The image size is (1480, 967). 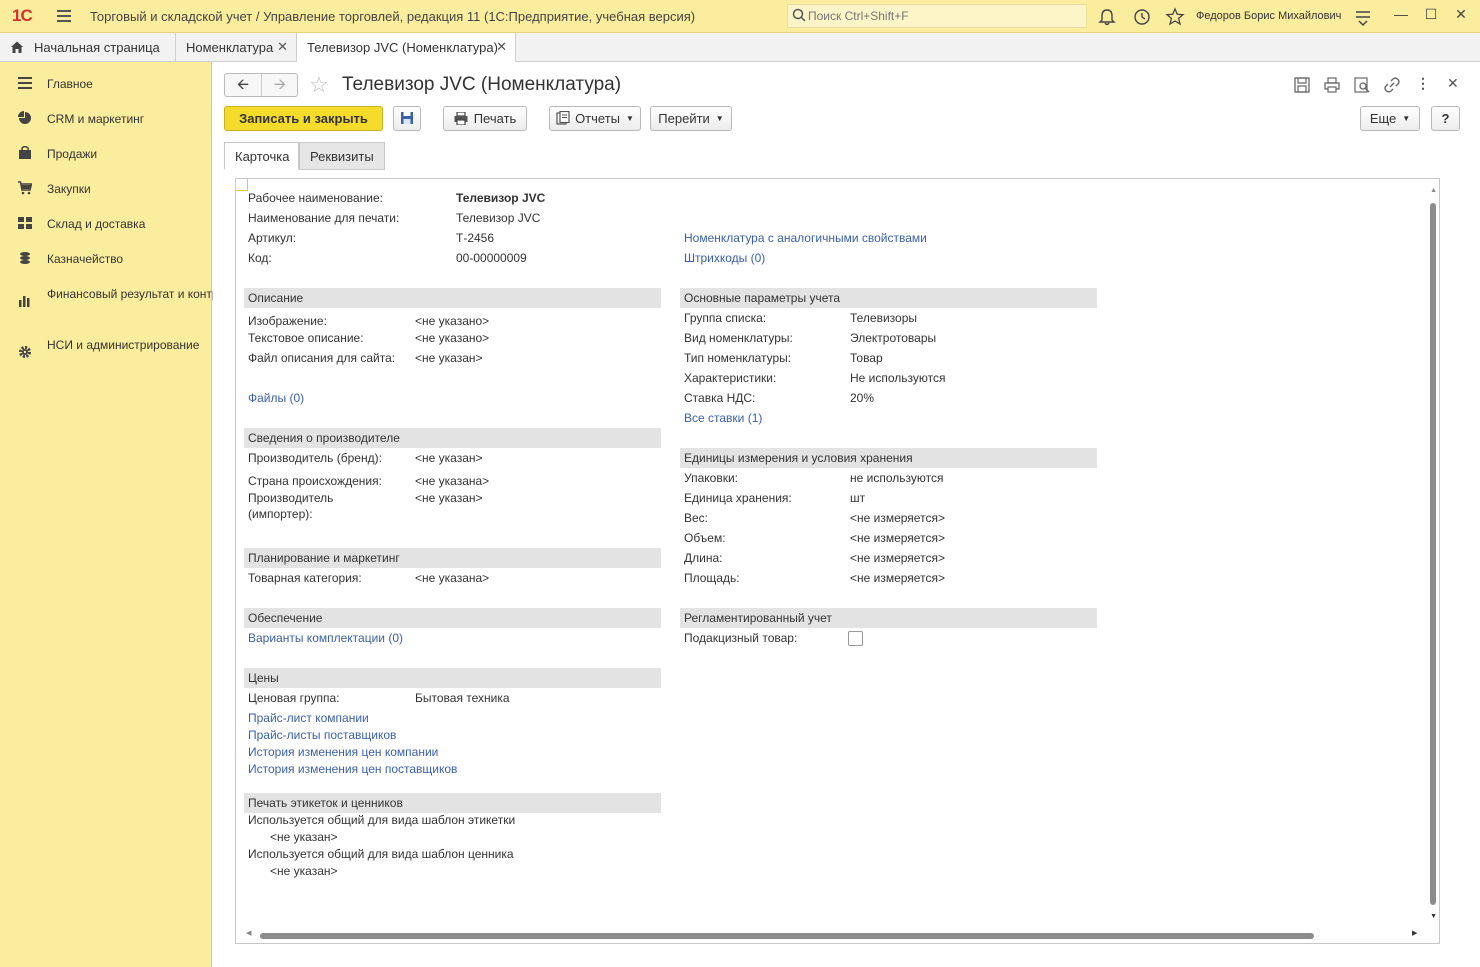 What do you see at coordinates (96, 224) in the screenshot?
I see `sidebar-item-label: Склад и доставка` at bounding box center [96, 224].